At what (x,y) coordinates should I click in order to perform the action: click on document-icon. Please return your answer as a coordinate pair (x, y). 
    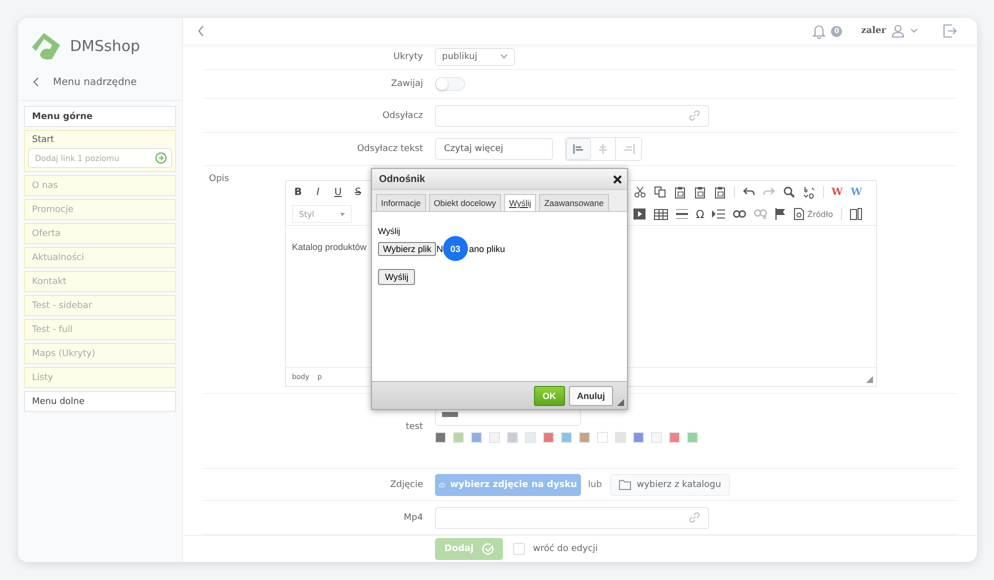
    Looking at the image, I should click on (799, 214).